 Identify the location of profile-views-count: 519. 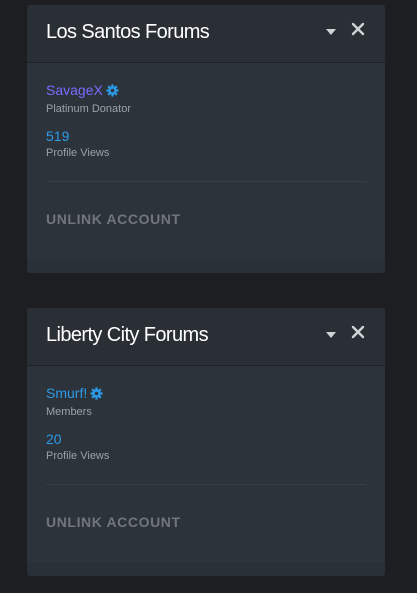
(58, 136).